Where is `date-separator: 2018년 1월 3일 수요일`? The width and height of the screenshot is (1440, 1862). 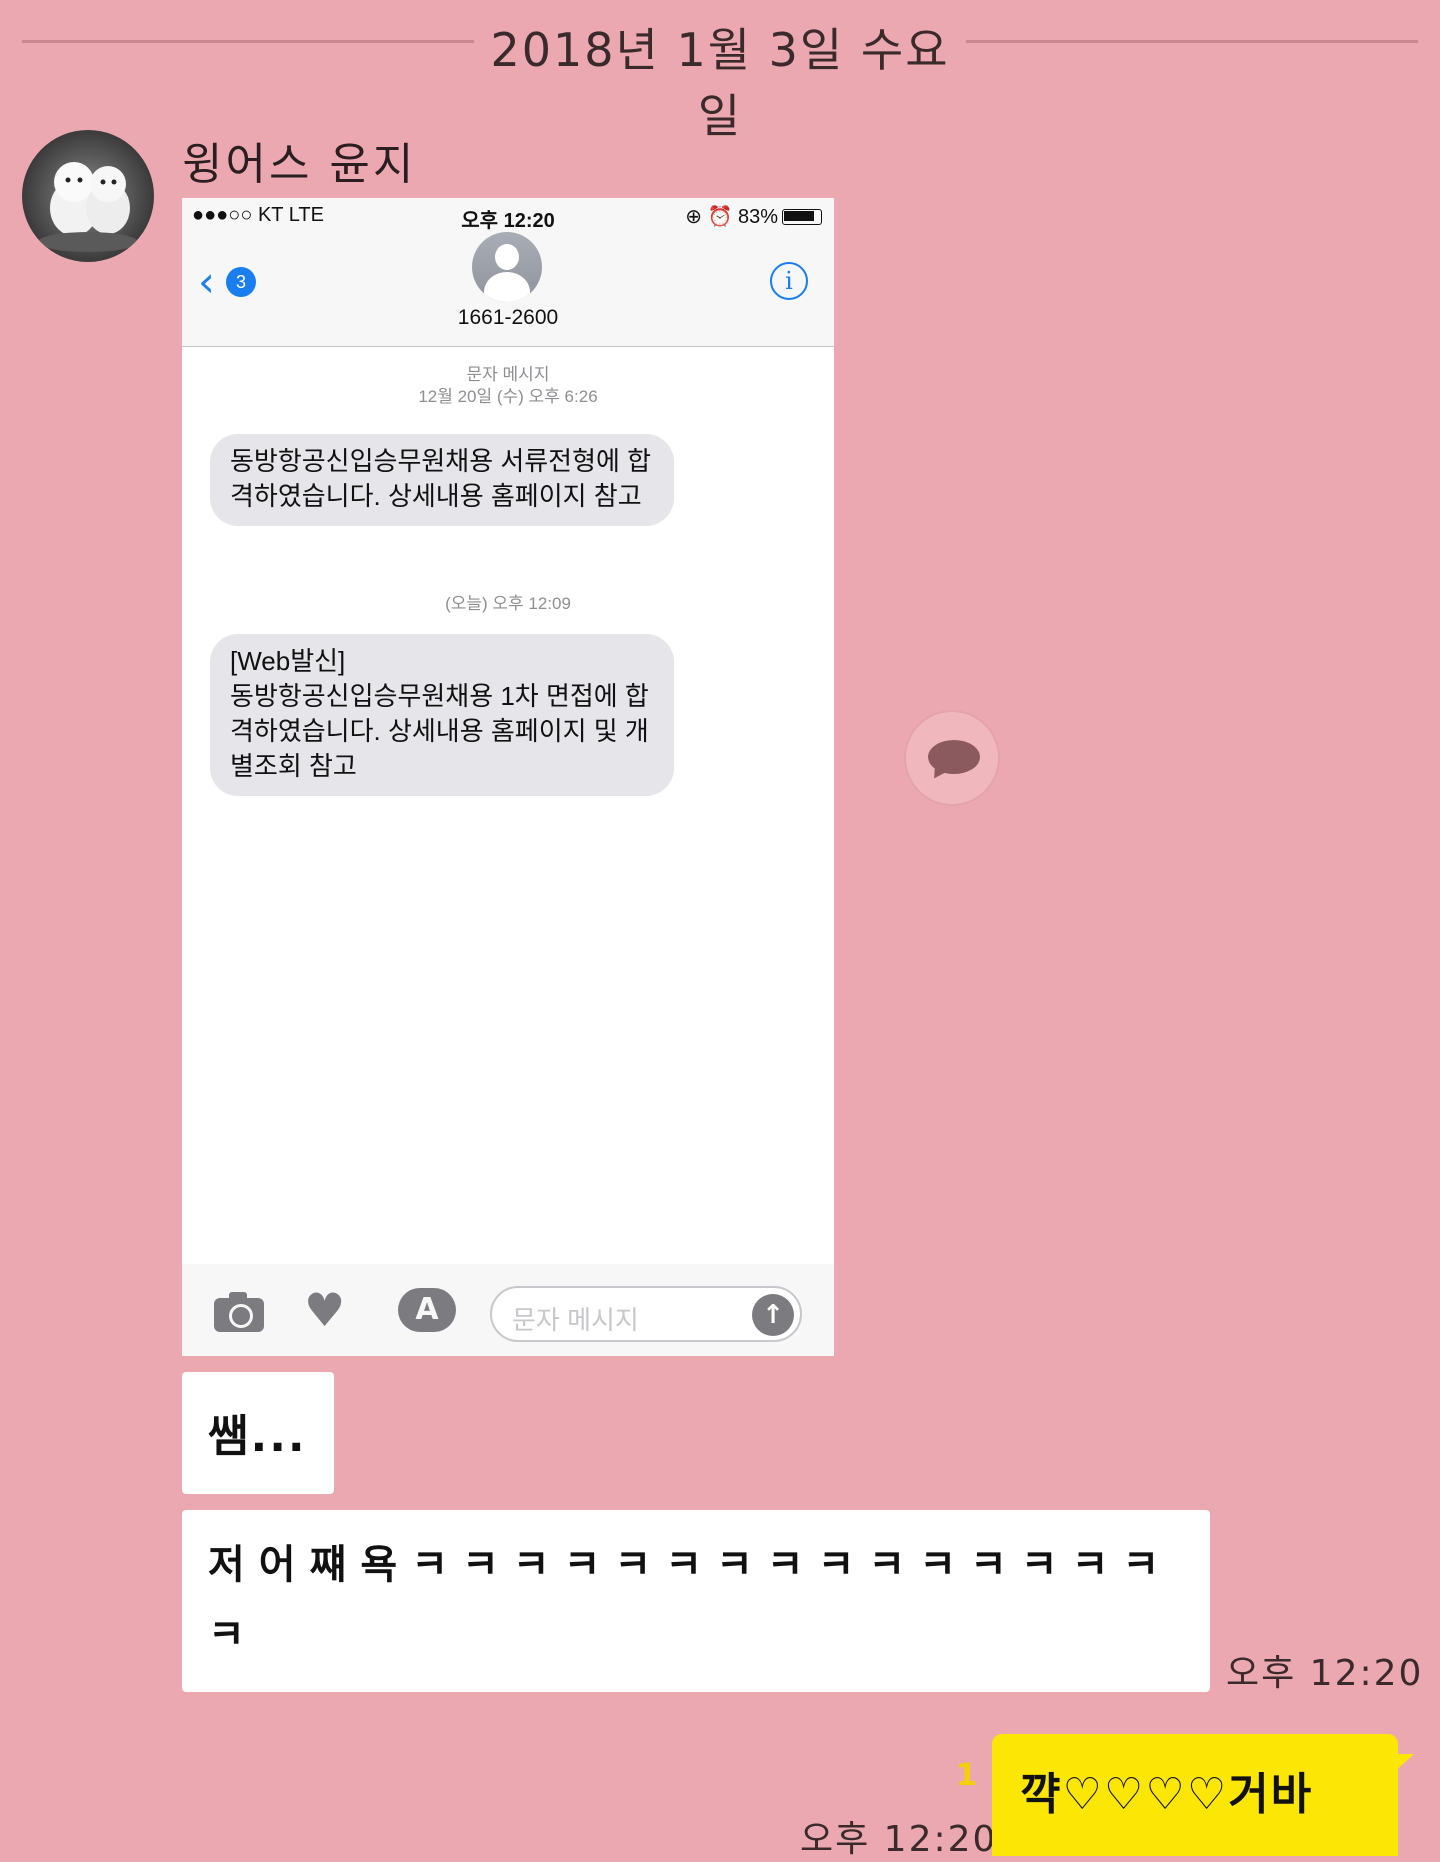 date-separator: 2018년 1월 3일 수요일 is located at coordinates (720, 78).